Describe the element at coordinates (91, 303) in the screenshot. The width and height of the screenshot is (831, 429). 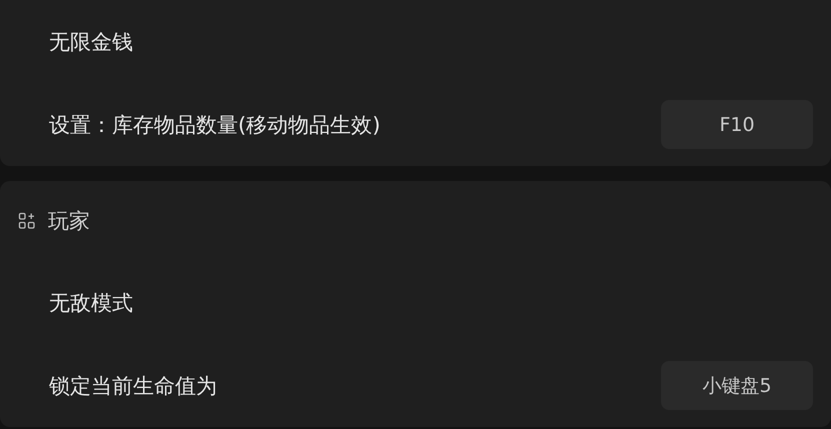
I see `option-label: 无敌模式` at that location.